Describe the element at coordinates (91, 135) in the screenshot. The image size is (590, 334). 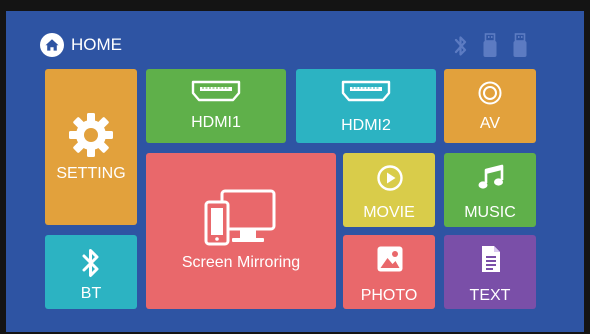
I see `gear-icon` at that location.